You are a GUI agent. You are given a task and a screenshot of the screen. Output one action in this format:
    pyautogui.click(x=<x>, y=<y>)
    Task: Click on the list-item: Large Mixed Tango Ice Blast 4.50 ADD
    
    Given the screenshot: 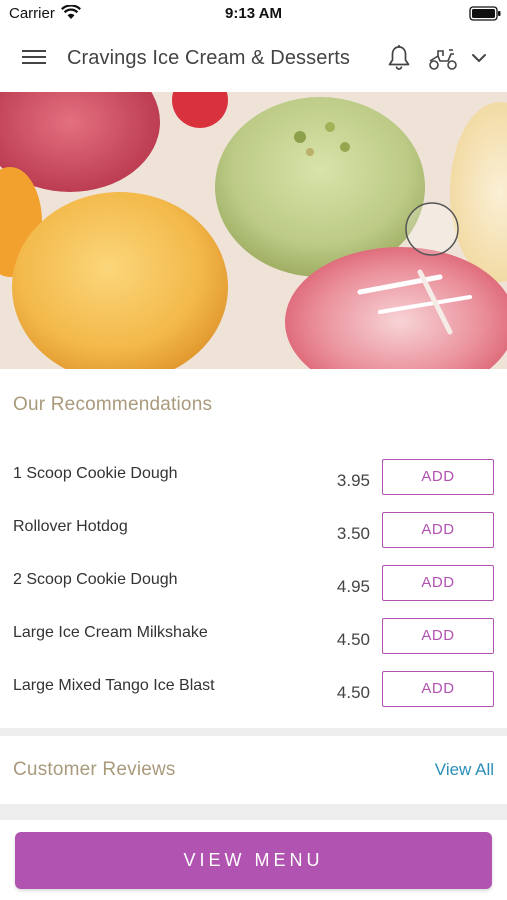 What is the action you would take?
    pyautogui.click(x=253, y=697)
    